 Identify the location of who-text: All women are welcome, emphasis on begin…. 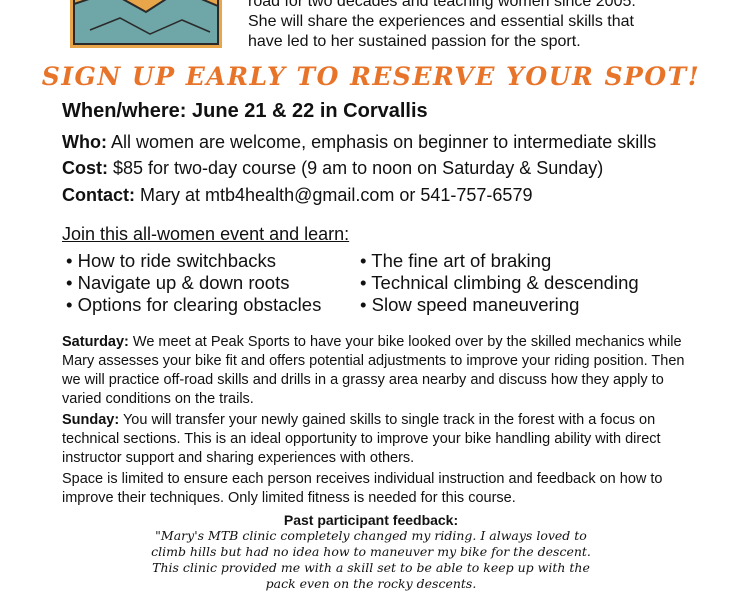
(381, 142).